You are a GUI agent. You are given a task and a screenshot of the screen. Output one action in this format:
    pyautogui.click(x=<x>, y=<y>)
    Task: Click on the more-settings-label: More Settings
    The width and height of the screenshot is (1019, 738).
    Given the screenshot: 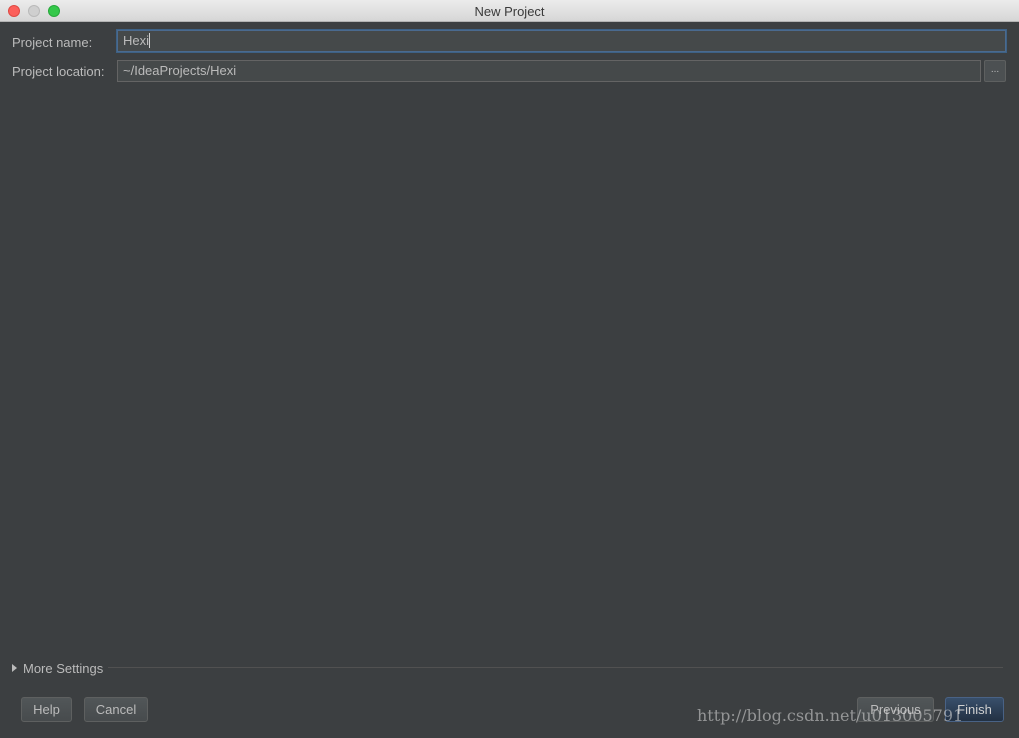 What is the action you would take?
    pyautogui.click(x=63, y=668)
    